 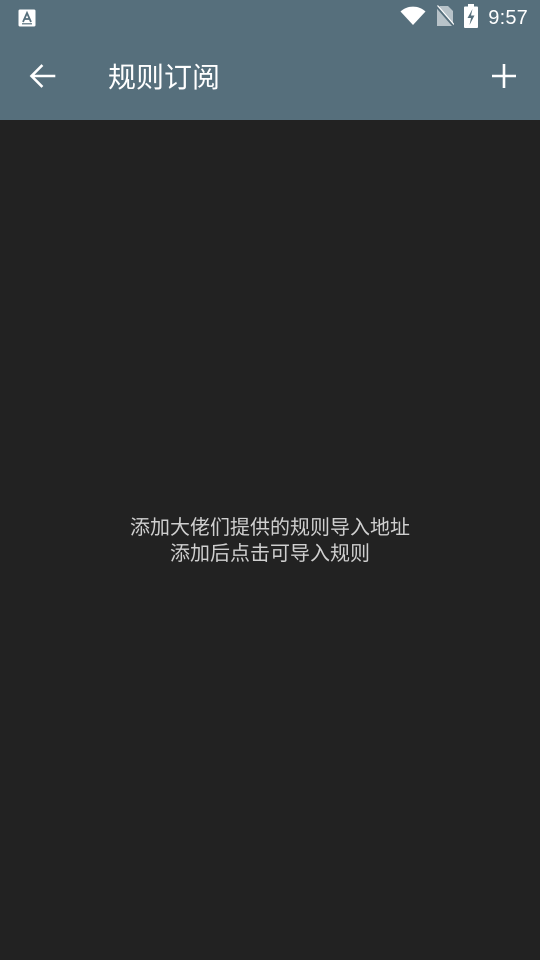 I want to click on add-subscription-button, so click(x=504, y=78).